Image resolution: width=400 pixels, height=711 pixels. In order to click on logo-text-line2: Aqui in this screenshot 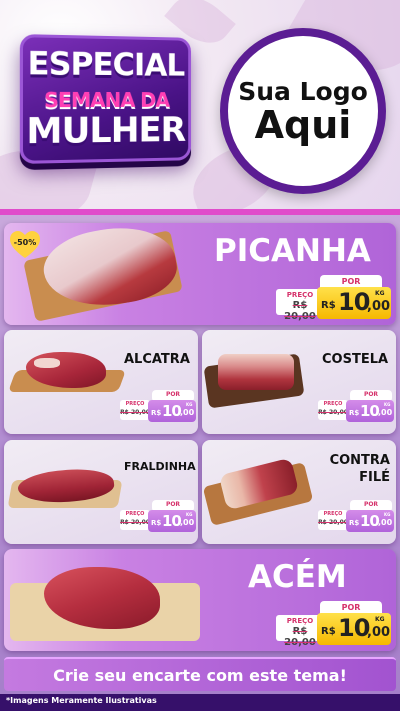, I will do `click(303, 124)`.